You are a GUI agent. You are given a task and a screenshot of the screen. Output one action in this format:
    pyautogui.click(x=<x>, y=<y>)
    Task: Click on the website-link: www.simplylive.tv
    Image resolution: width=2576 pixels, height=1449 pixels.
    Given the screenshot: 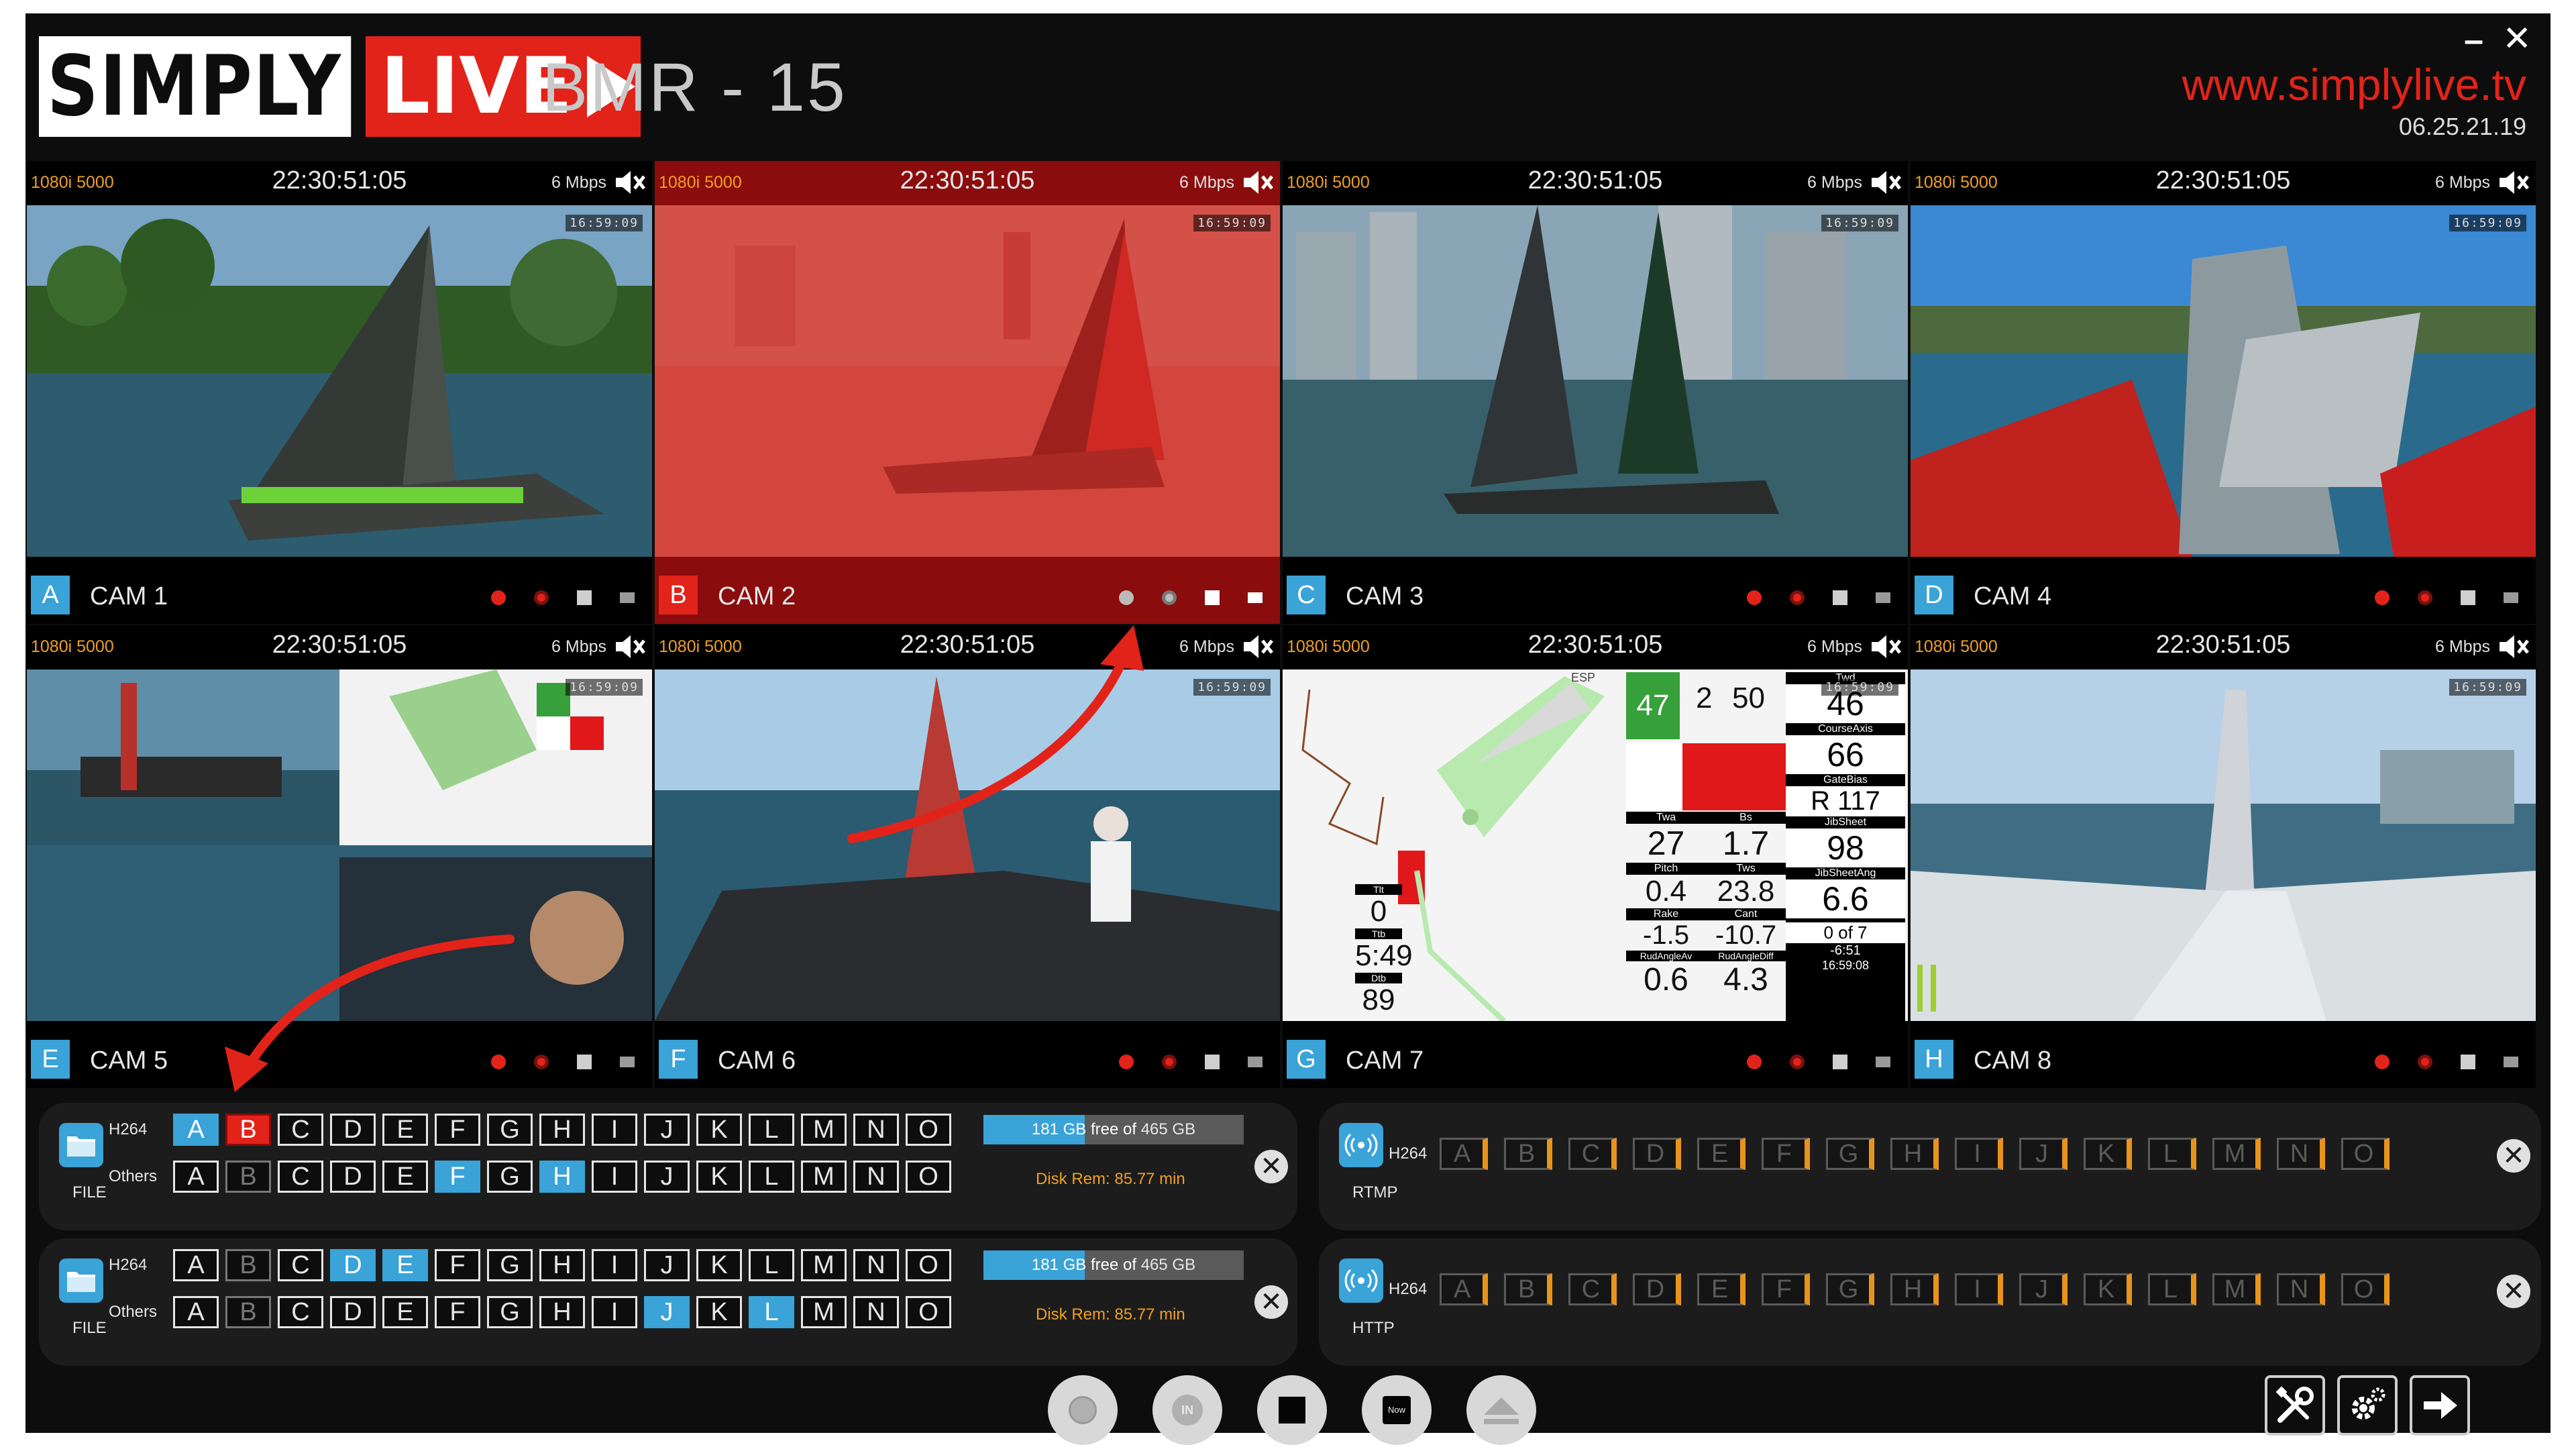 What is the action you would take?
    pyautogui.click(x=2354, y=84)
    